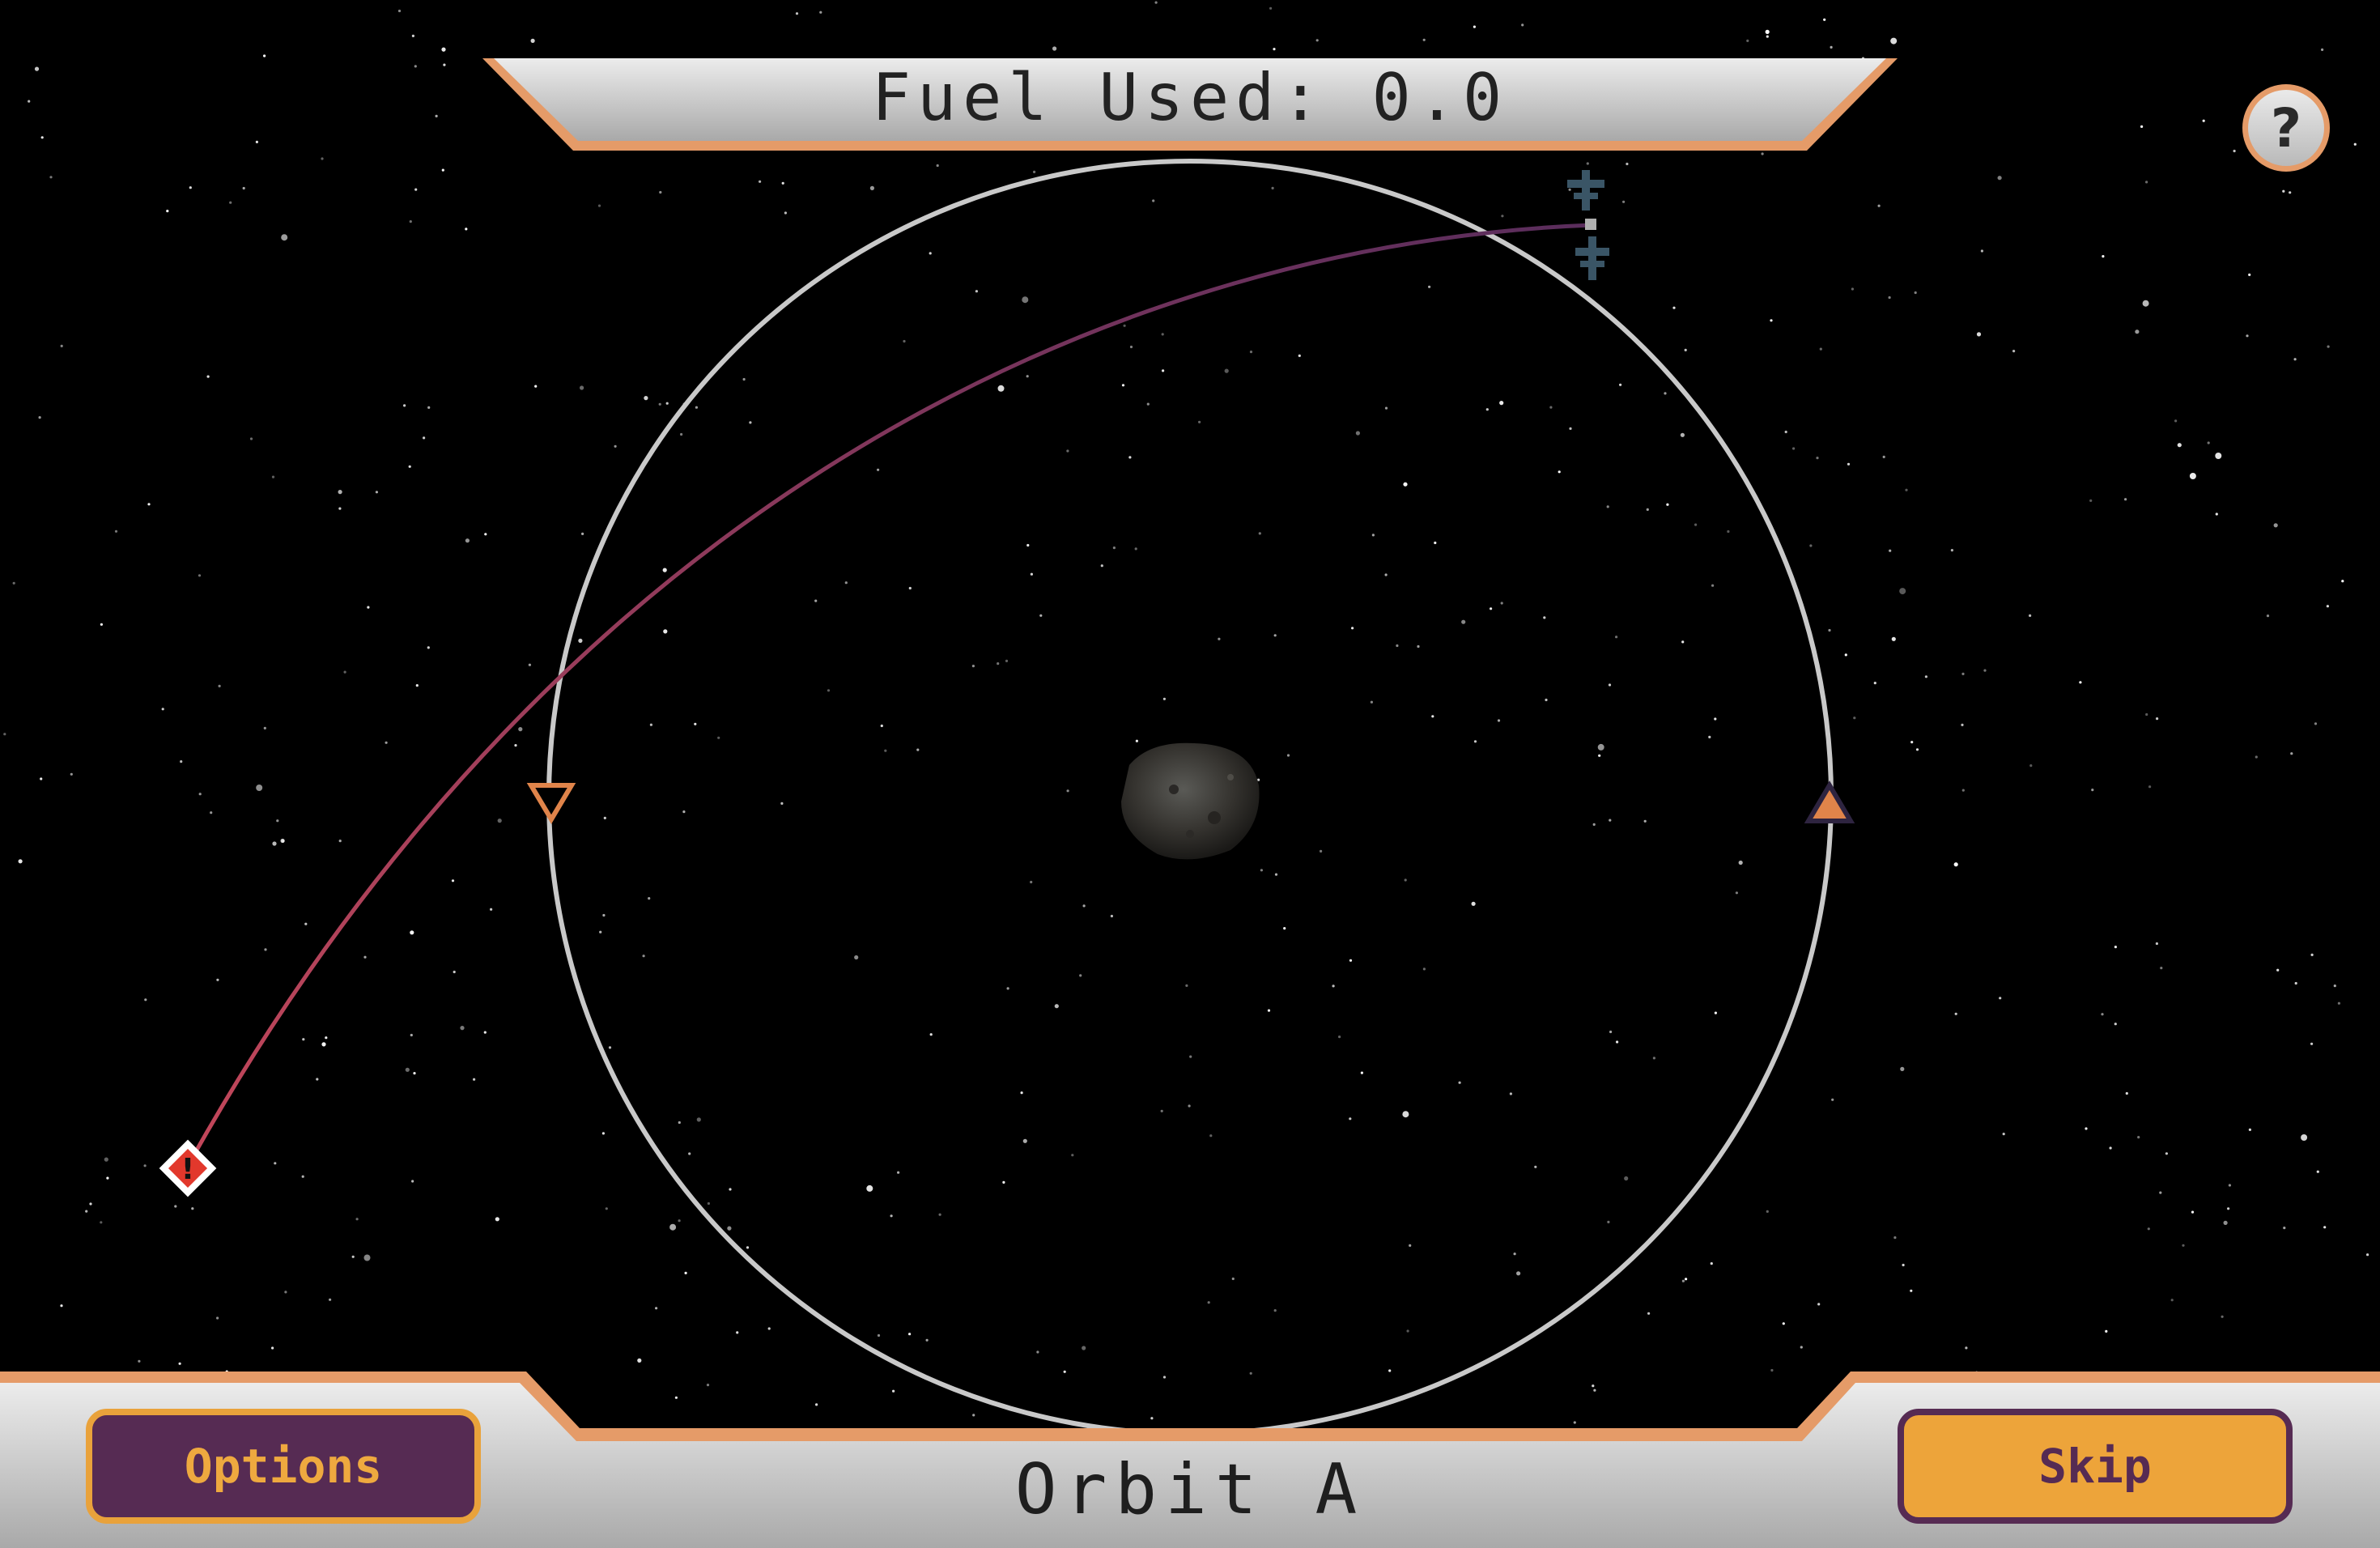 This screenshot has height=1548, width=2380. What do you see at coordinates (1829, 801) in the screenshot?
I see `ascending-node-icon` at bounding box center [1829, 801].